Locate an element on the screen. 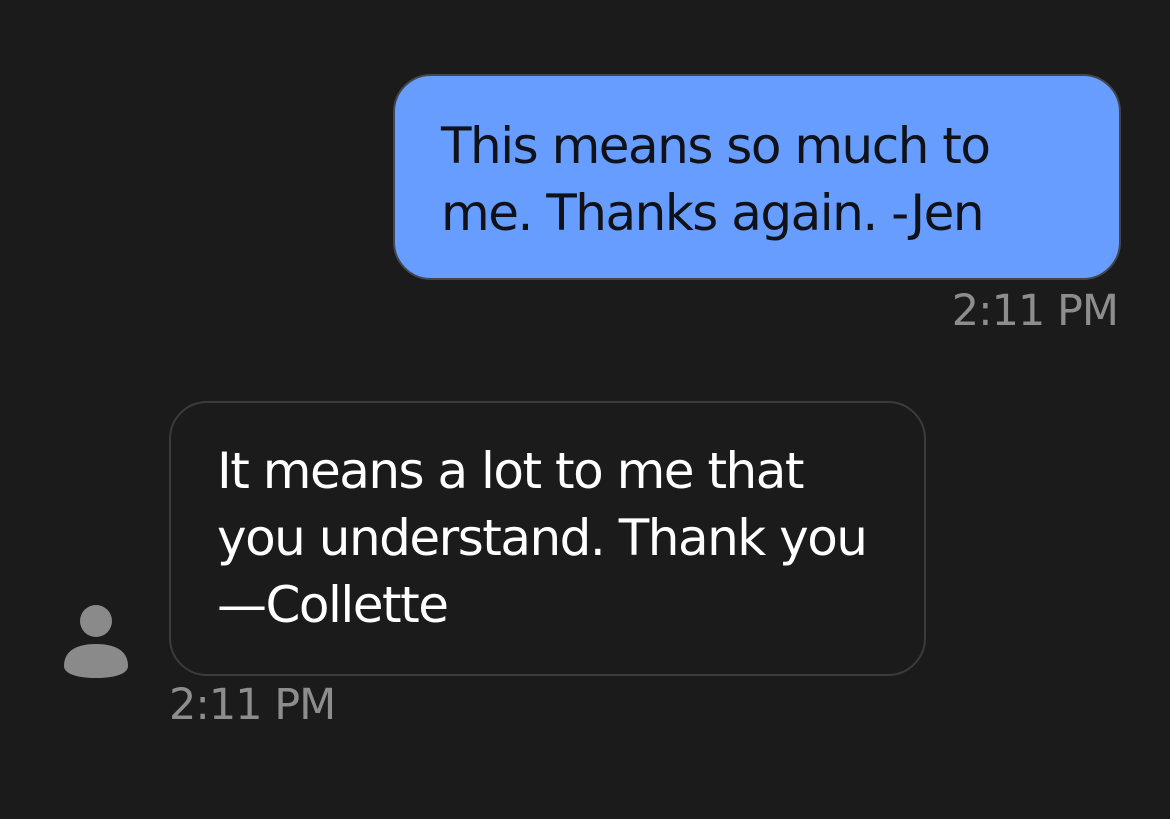 The image size is (1170, 819). contact-avatar-icon is located at coordinates (96, 641).